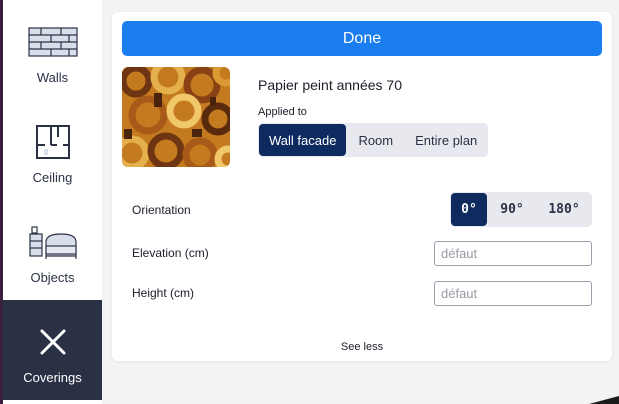 The width and height of the screenshot is (619, 404). What do you see at coordinates (96, 367) in the screenshot?
I see `active-pointer` at bounding box center [96, 367].